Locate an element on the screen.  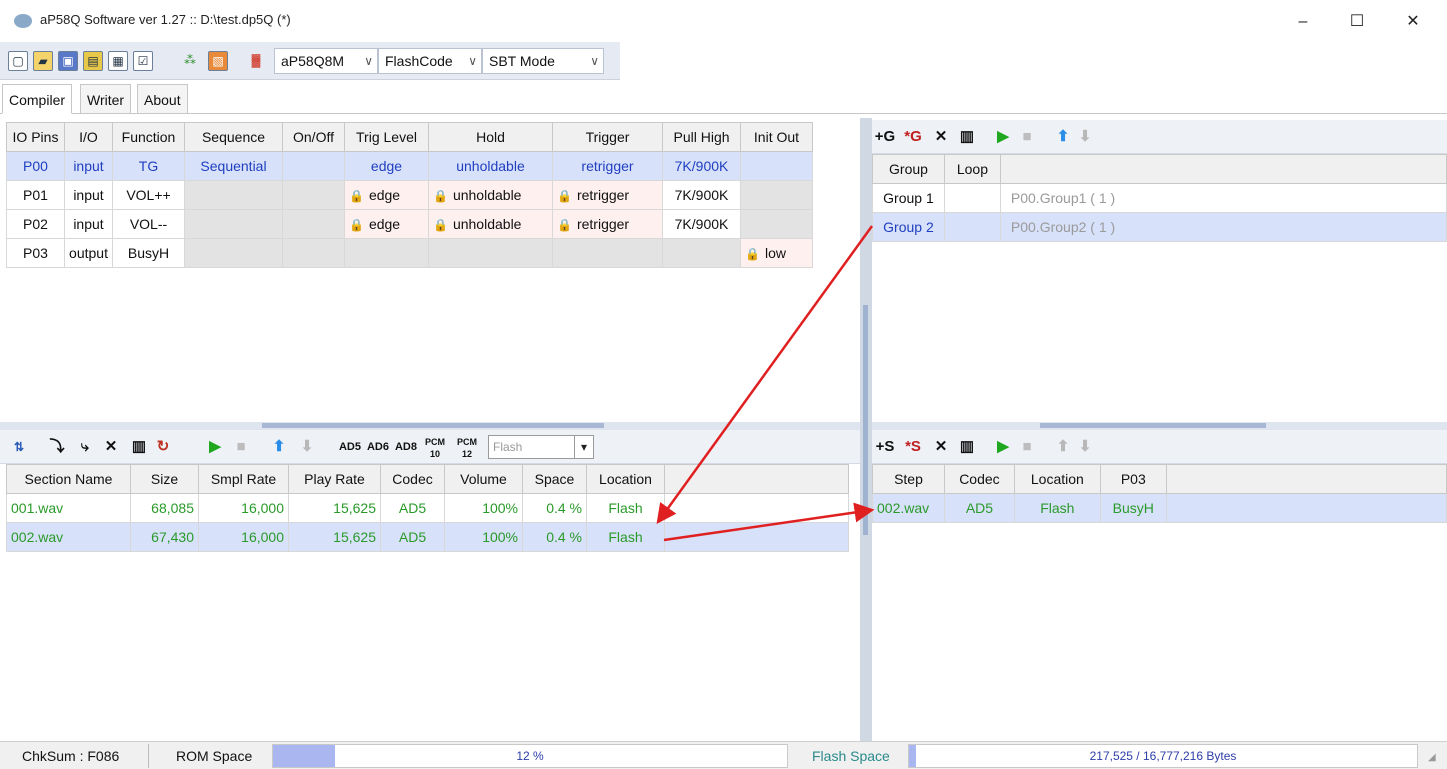
resize-grip-icon: ◢ is located at coordinates (1432, 757).